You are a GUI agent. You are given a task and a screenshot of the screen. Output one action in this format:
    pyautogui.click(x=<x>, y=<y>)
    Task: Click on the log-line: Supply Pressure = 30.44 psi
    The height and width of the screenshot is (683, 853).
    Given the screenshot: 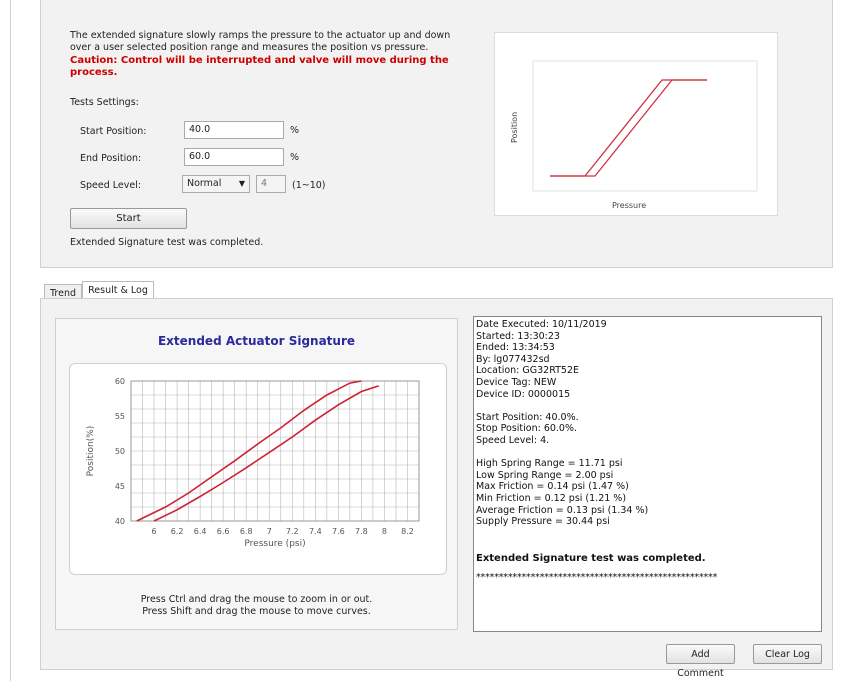 What is the action you would take?
    pyautogui.click(x=543, y=522)
    